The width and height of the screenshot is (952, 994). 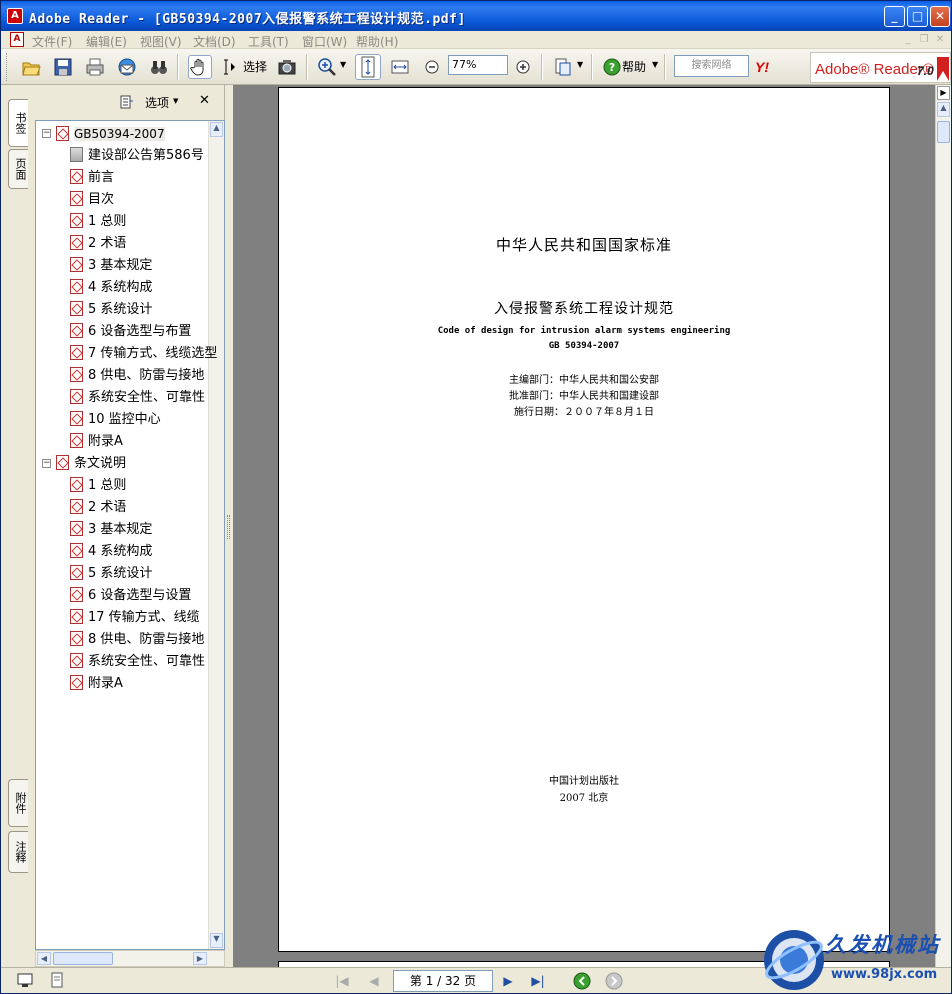 What do you see at coordinates (443, 981) in the screenshot?
I see `page-number-field: 第 1 / 32 页` at bounding box center [443, 981].